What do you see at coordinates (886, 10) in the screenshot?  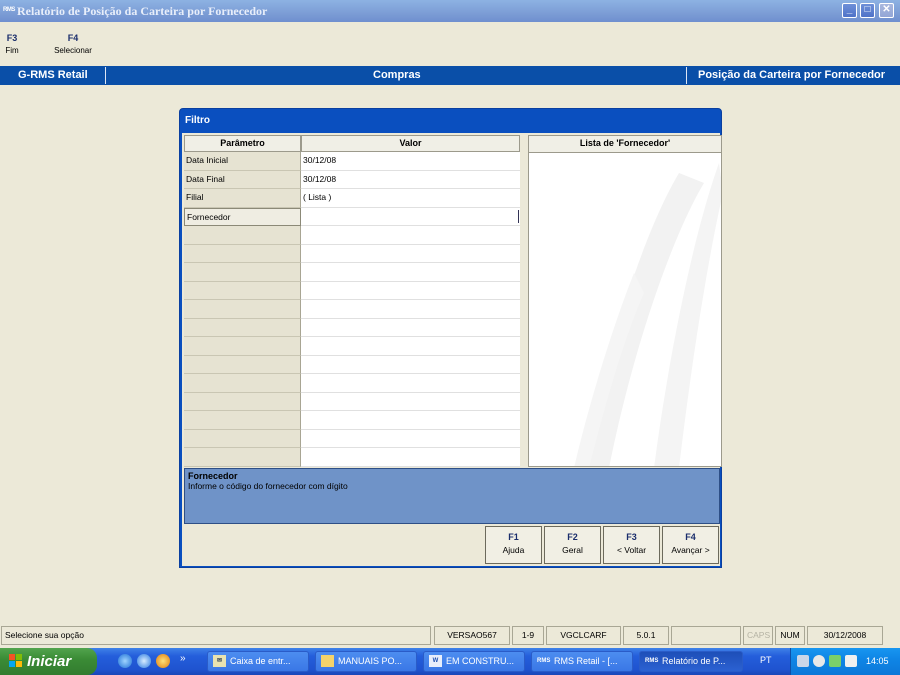 I see `close-button: ✕` at bounding box center [886, 10].